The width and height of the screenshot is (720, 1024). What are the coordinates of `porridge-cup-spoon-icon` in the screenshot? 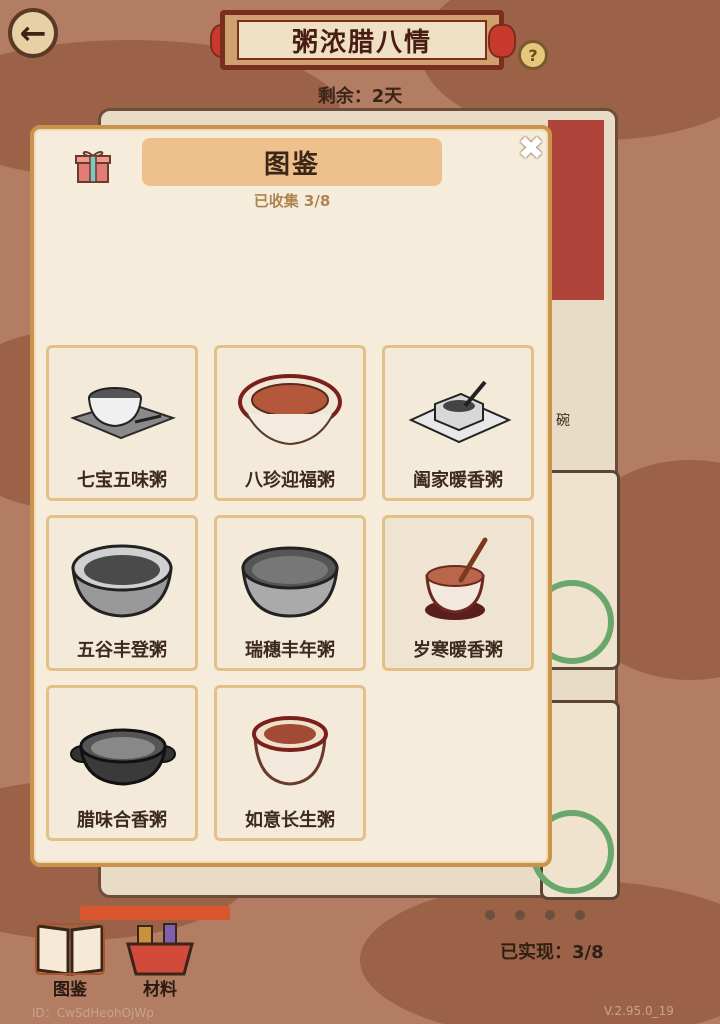 It's located at (456, 578).